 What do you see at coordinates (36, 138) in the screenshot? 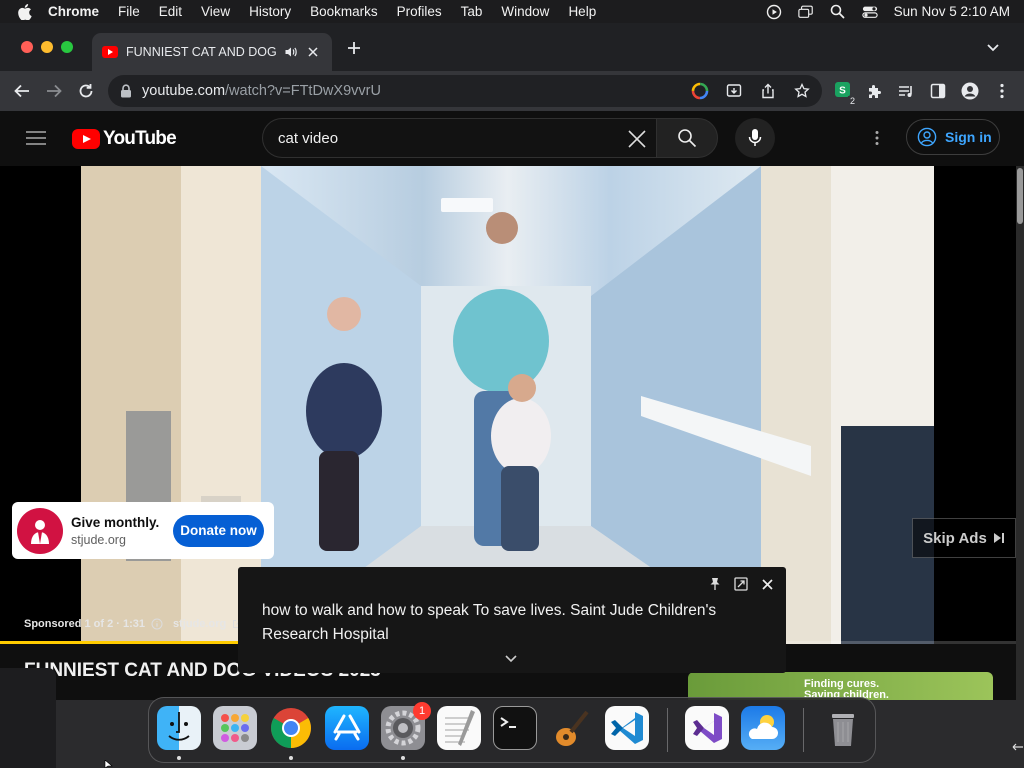
I see `hamburger-menu-icon` at bounding box center [36, 138].